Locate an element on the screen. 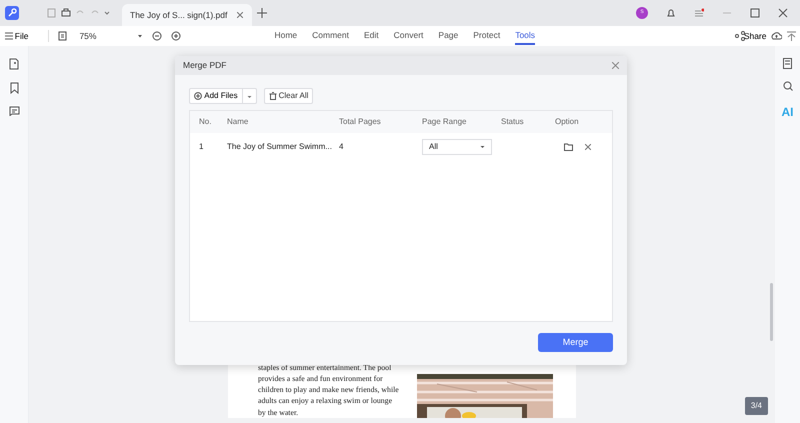 The width and height of the screenshot is (800, 423). toolbar-tab: Edit is located at coordinates (371, 36).